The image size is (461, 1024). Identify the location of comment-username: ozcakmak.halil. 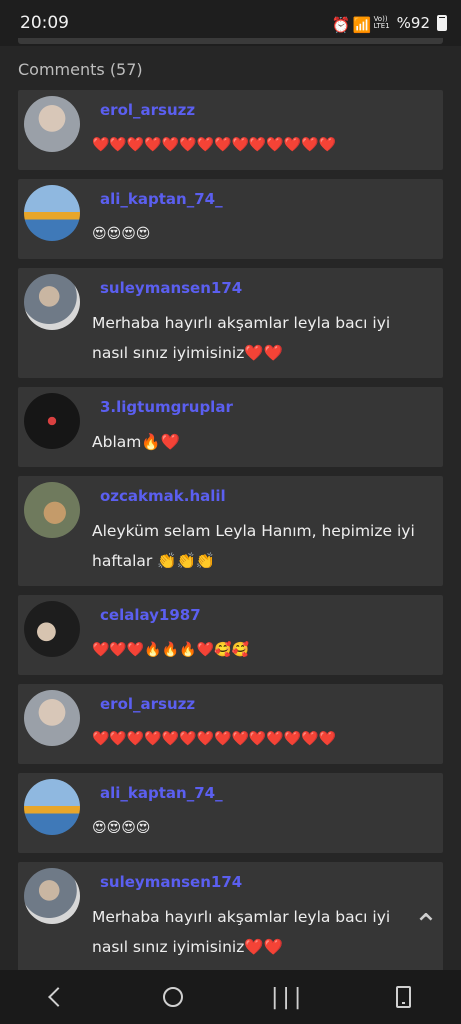
(265, 496).